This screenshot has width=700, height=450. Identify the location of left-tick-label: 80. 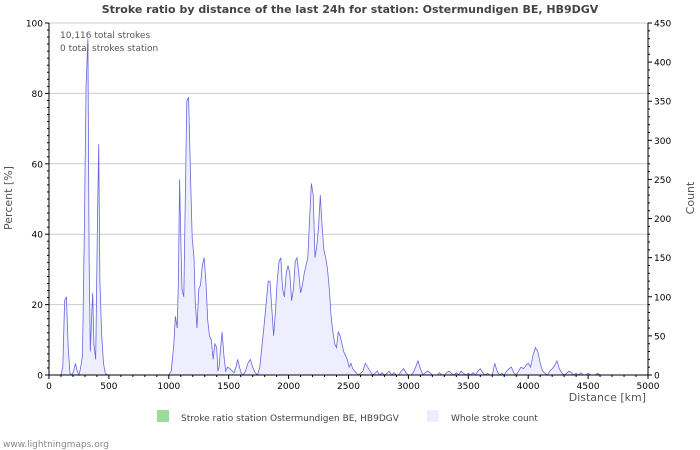
(38, 95).